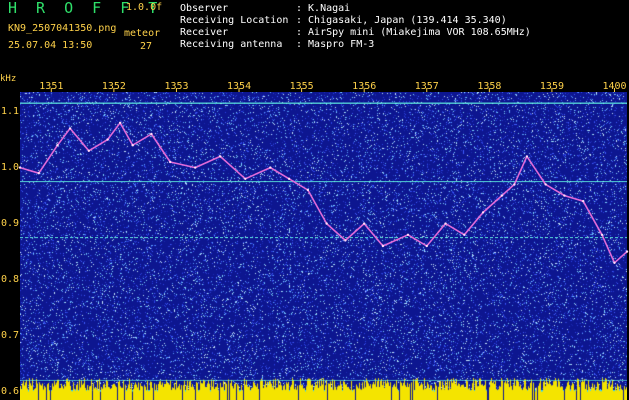 The image size is (629, 400). I want to click on x-tick-label: 1358, so click(489, 86).